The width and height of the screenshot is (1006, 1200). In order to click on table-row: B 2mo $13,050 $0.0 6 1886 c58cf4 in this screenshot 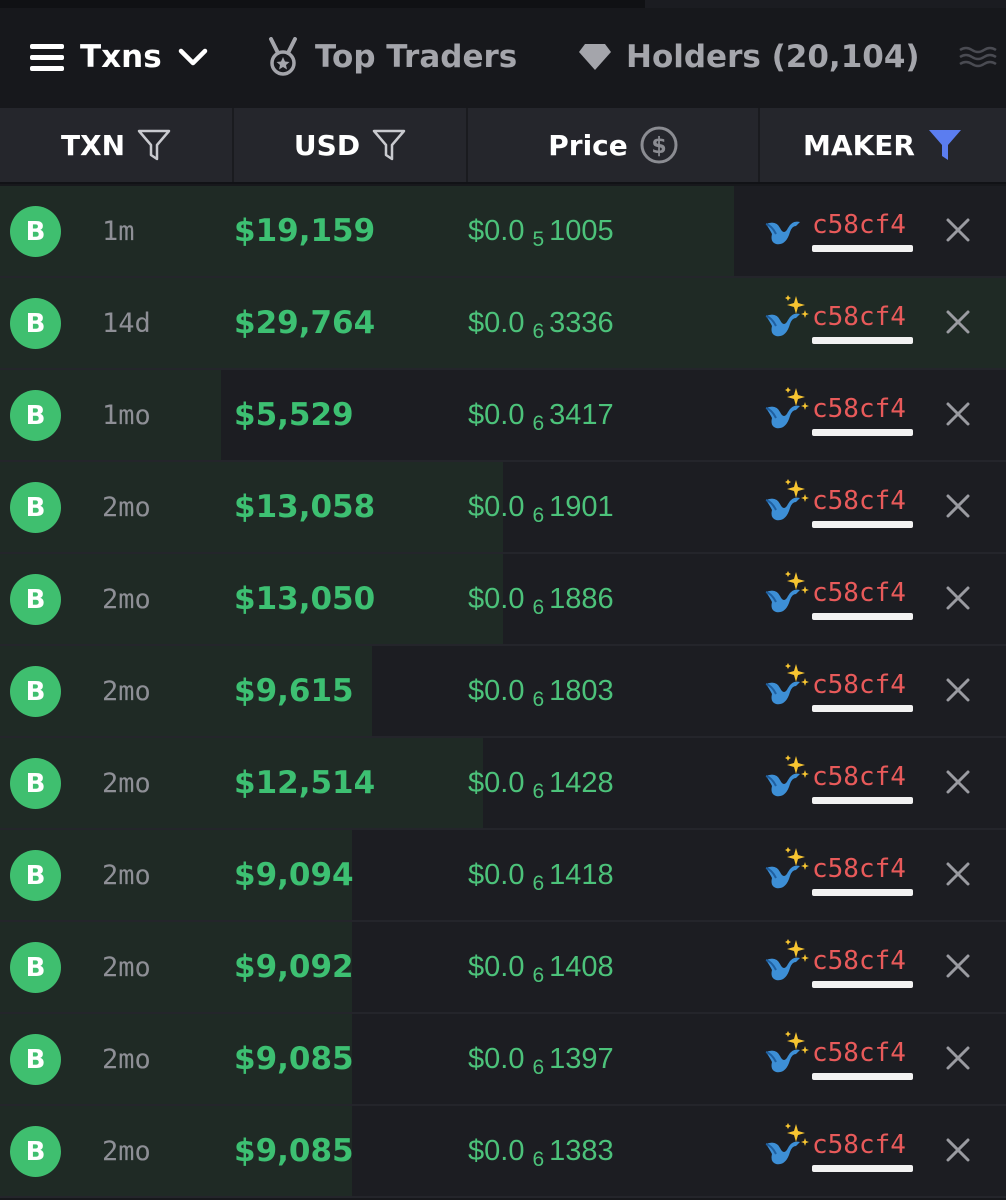, I will do `click(503, 600)`.